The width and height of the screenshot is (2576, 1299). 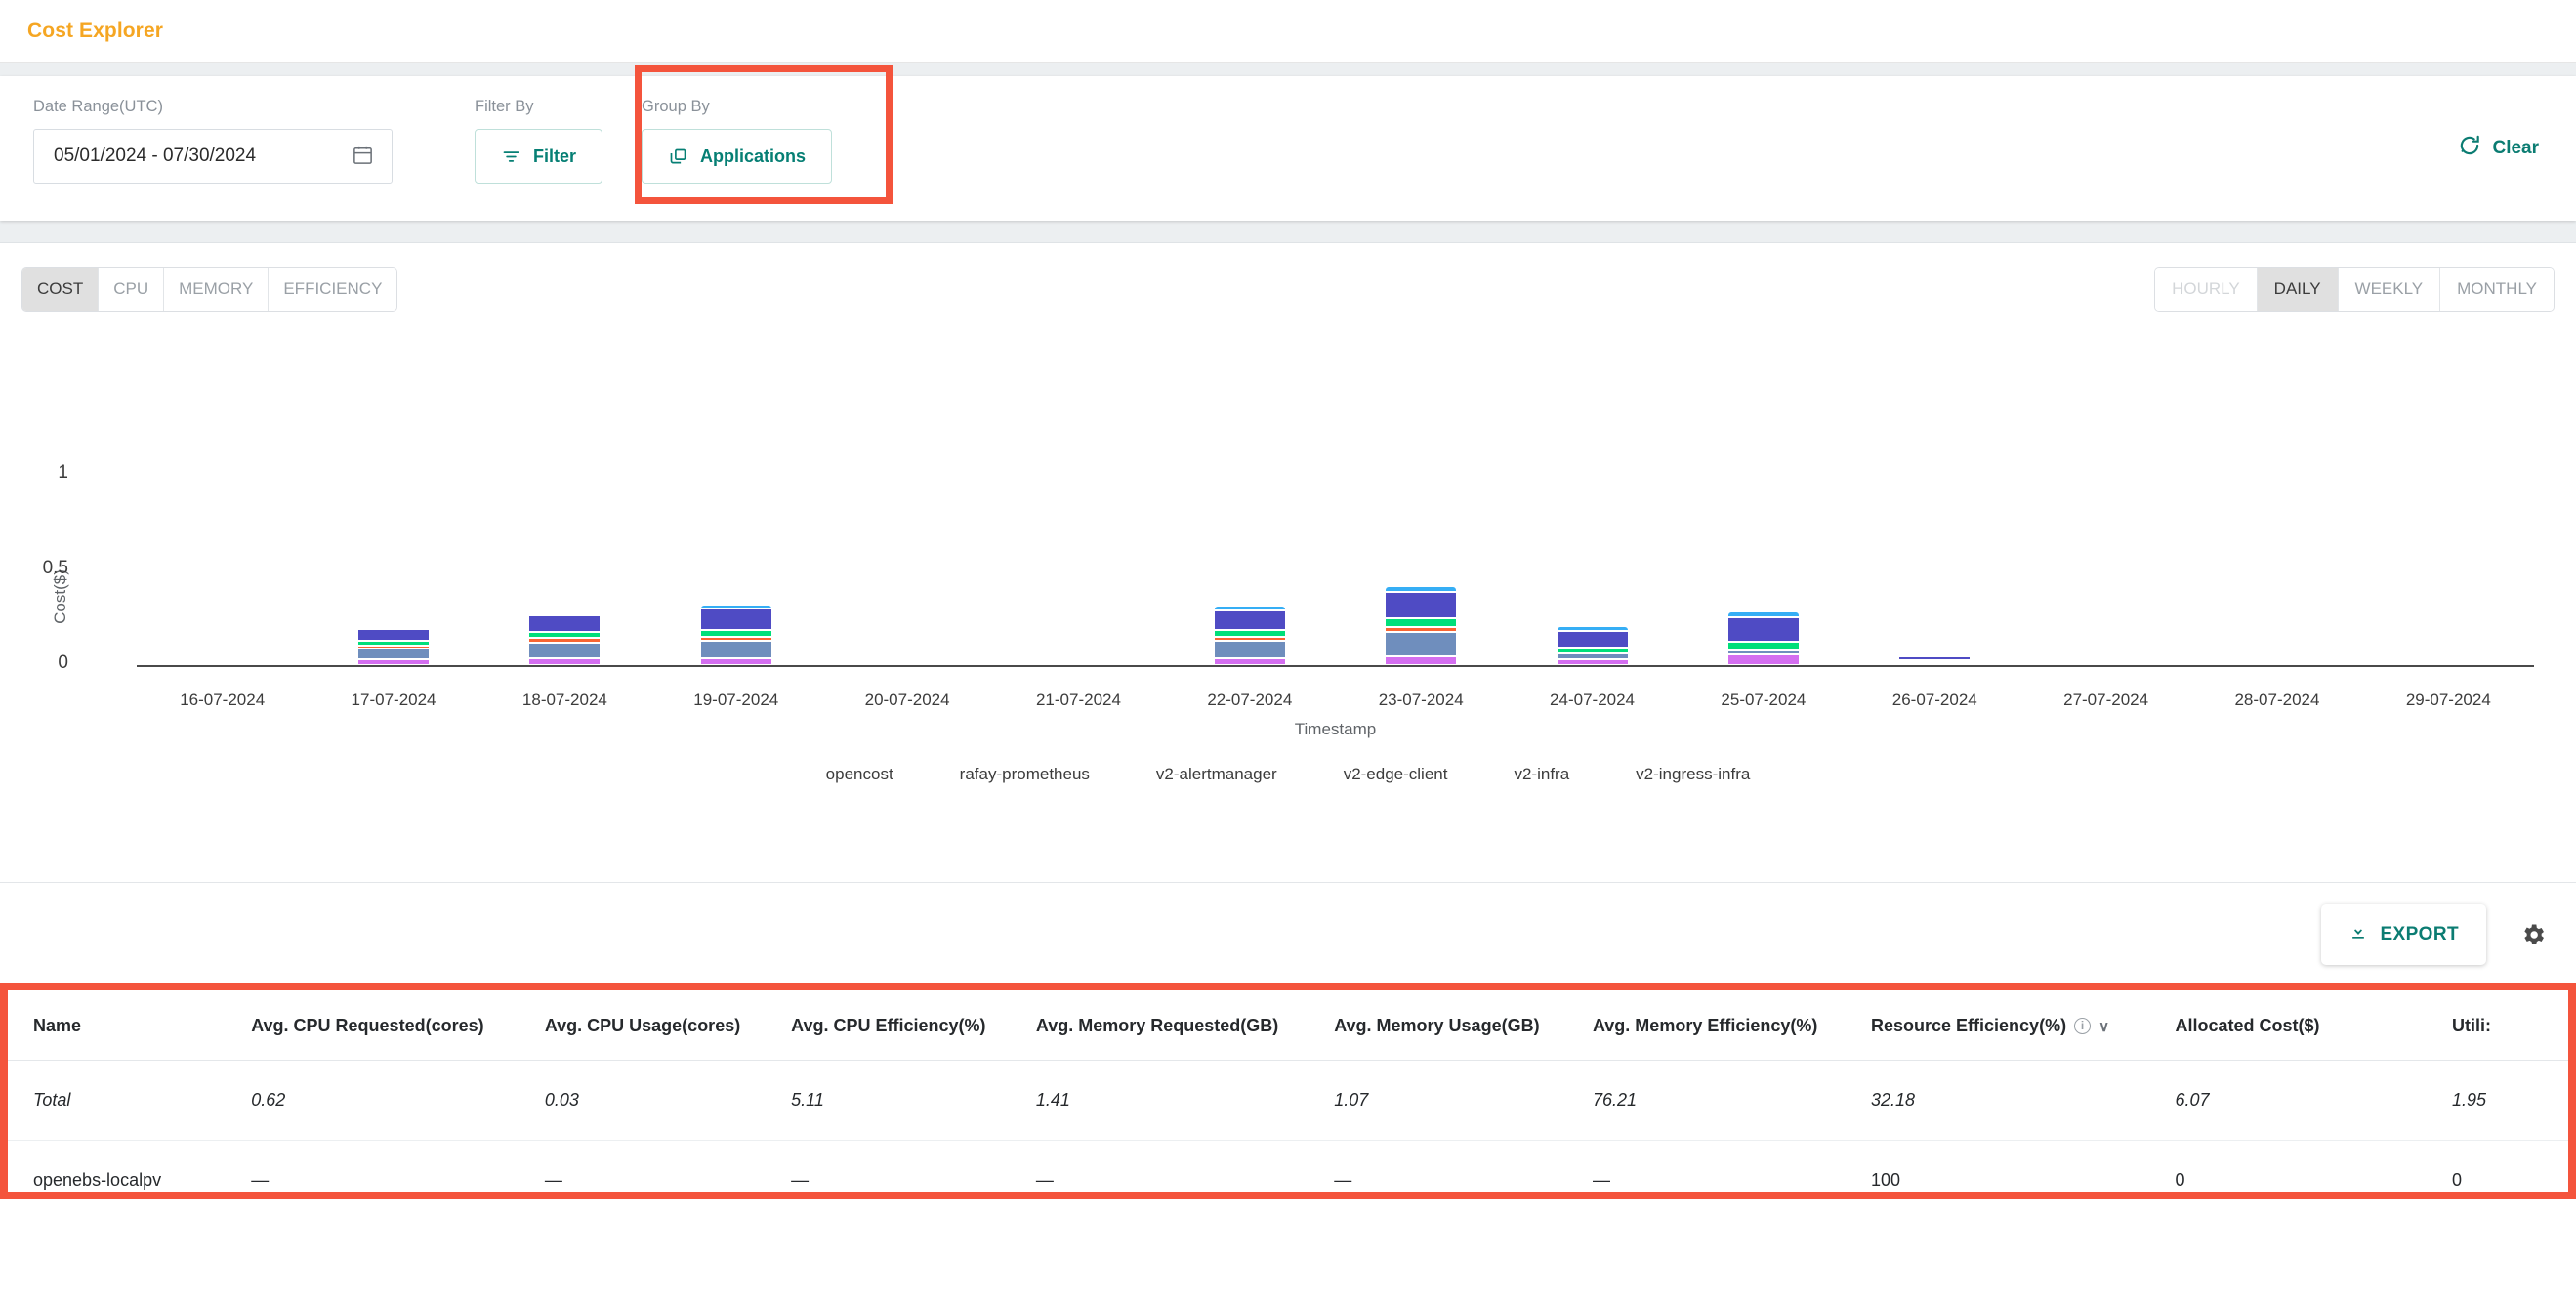 I want to click on metric-tab-cpu: CPU, so click(x=132, y=290).